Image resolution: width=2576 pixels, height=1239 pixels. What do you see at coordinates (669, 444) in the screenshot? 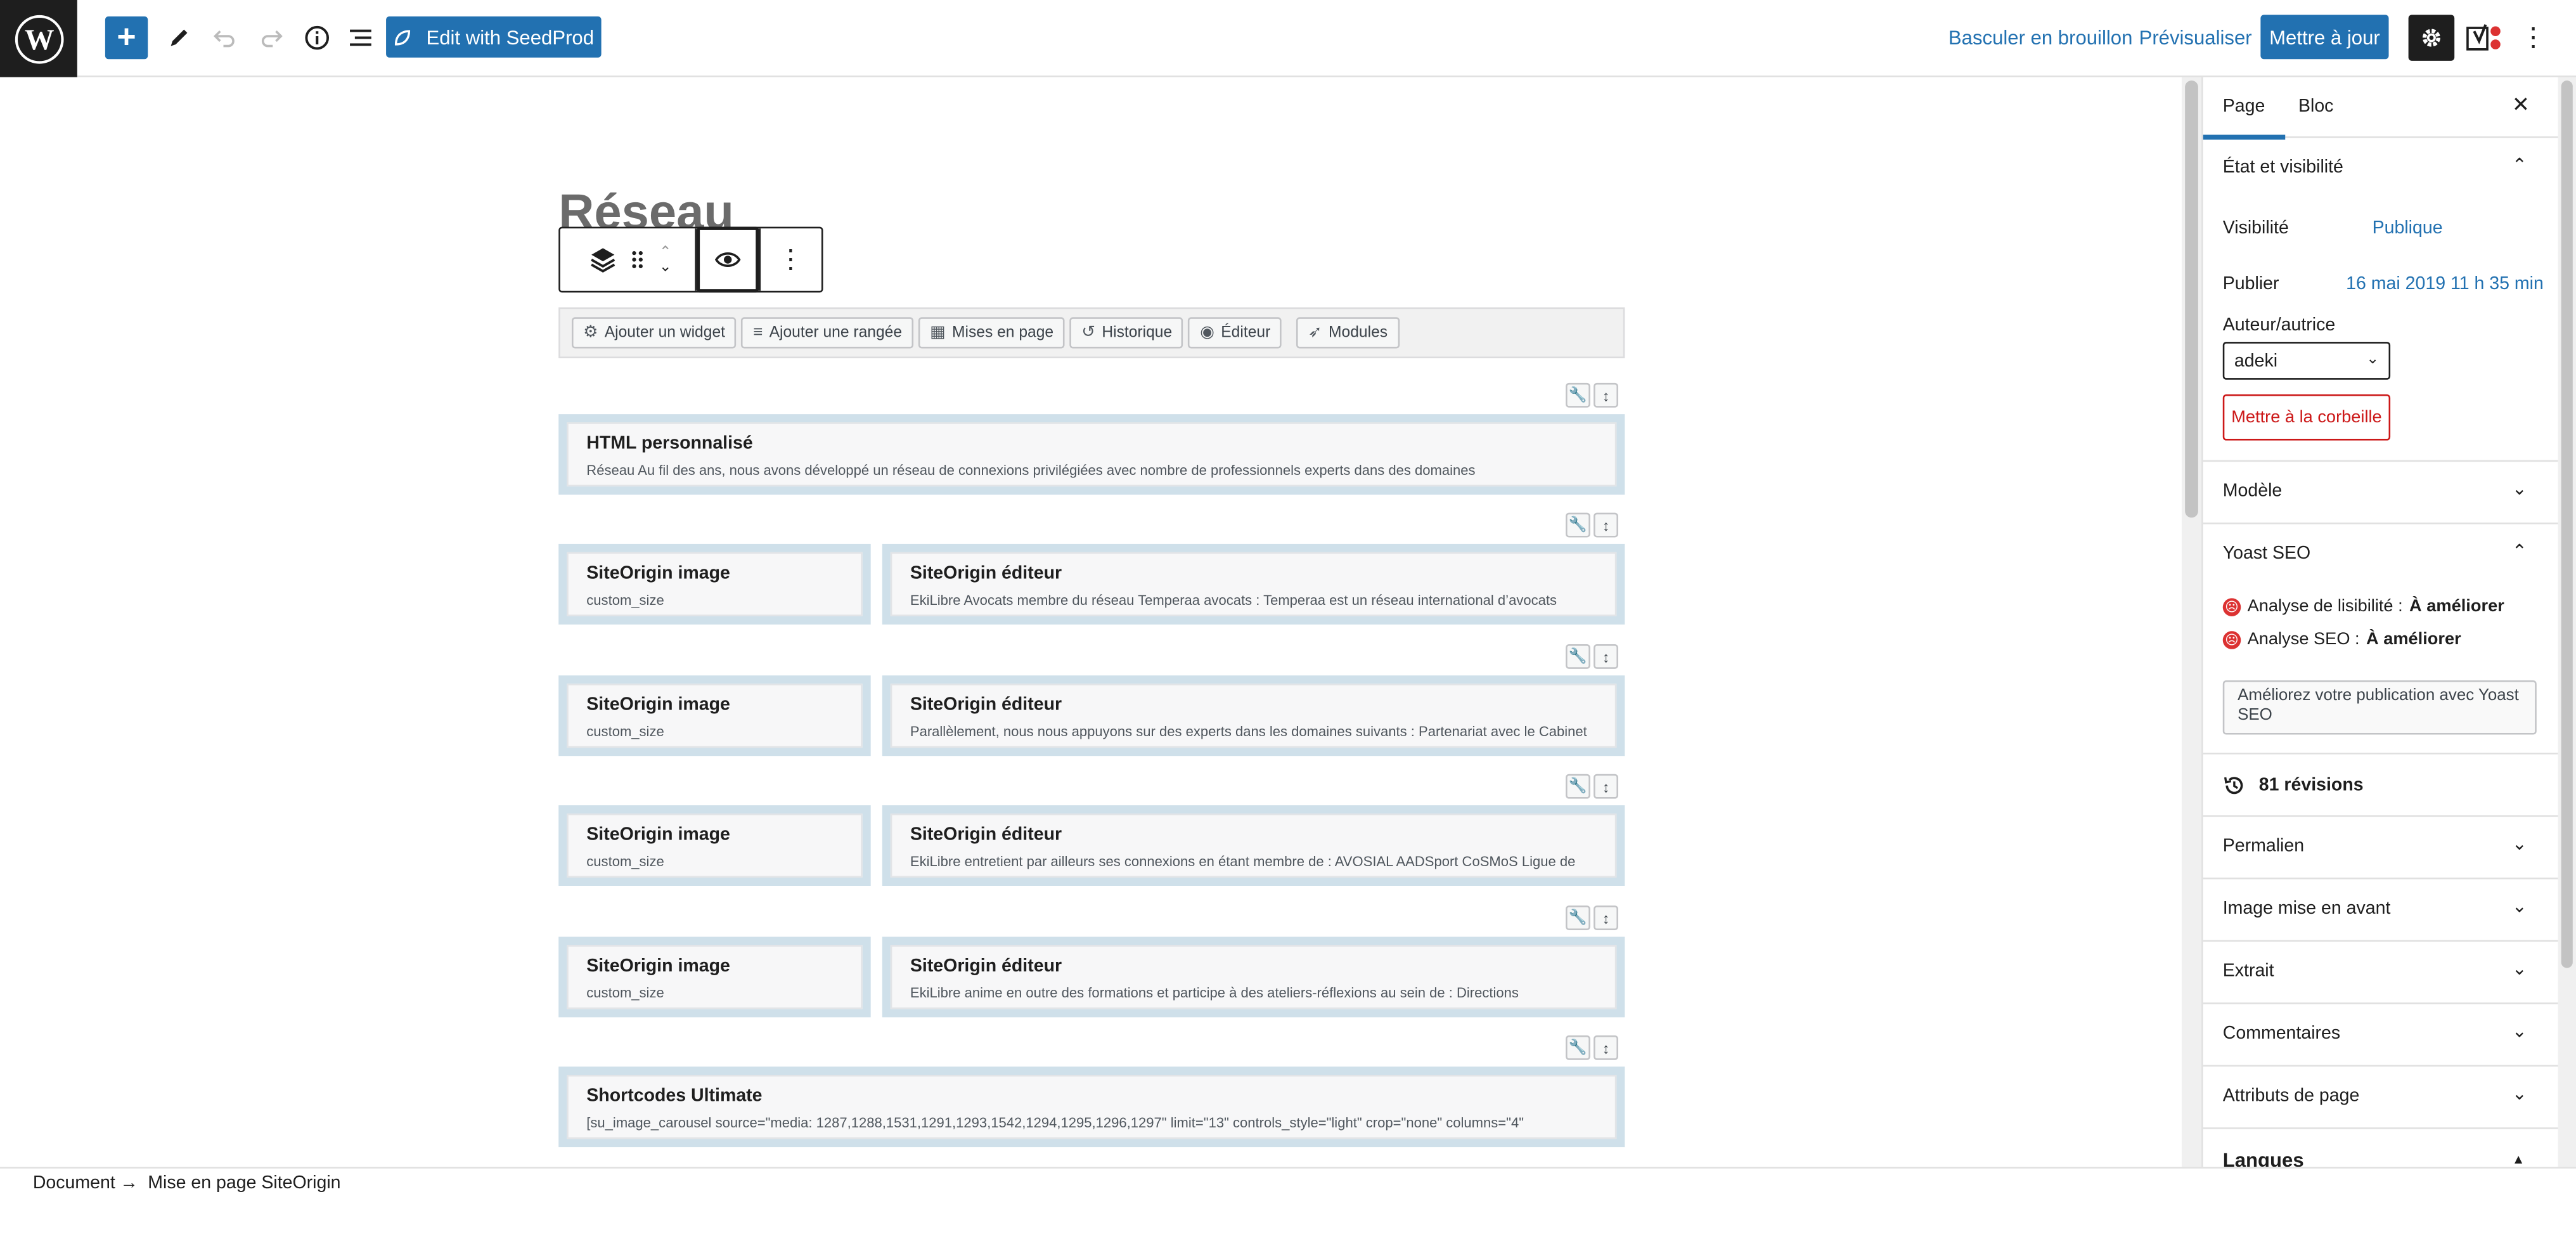
I see `widget-title: HTML personnalisé` at bounding box center [669, 444].